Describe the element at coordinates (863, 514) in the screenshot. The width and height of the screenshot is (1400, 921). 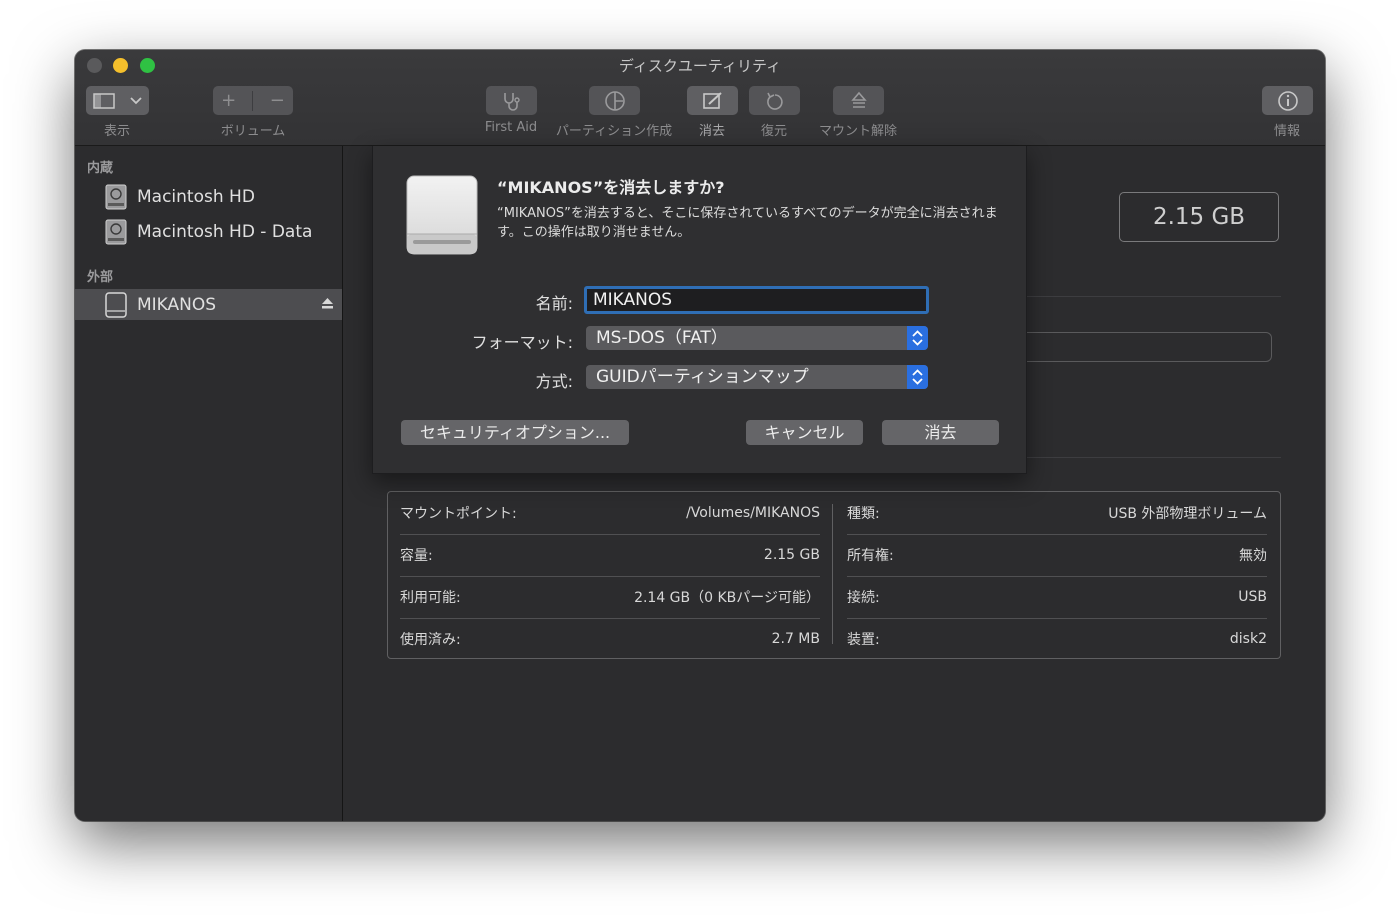
I see `info-label: 種類:` at that location.